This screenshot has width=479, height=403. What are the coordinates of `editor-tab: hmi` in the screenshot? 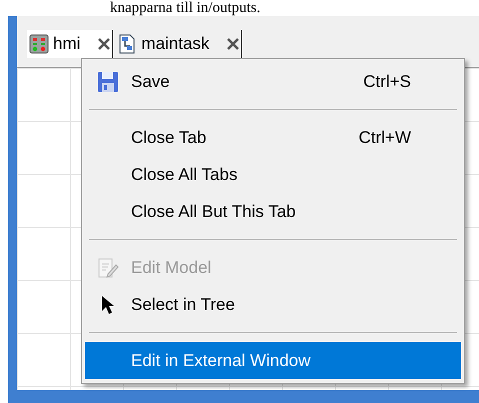 It's located at (70, 44).